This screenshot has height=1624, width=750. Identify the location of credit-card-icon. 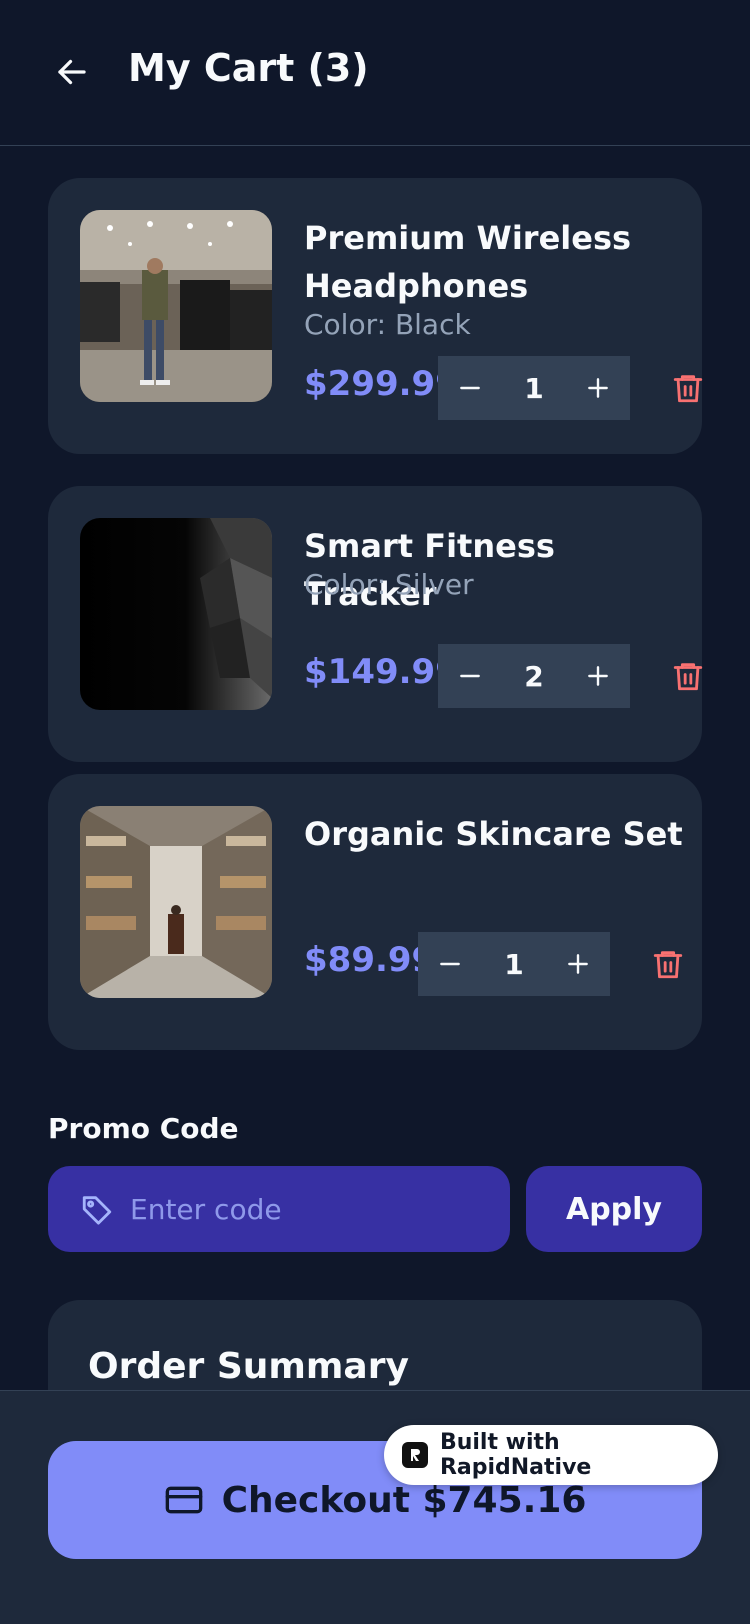
(183, 1500).